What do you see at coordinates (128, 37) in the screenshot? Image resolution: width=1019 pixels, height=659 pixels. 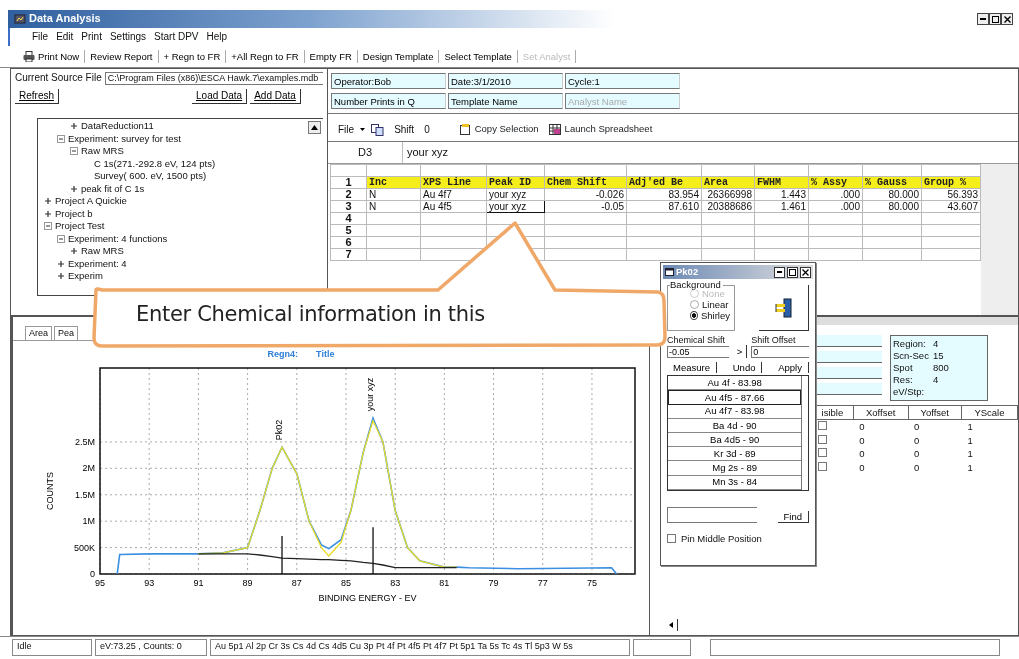 I see `menu-item: Settings` at bounding box center [128, 37].